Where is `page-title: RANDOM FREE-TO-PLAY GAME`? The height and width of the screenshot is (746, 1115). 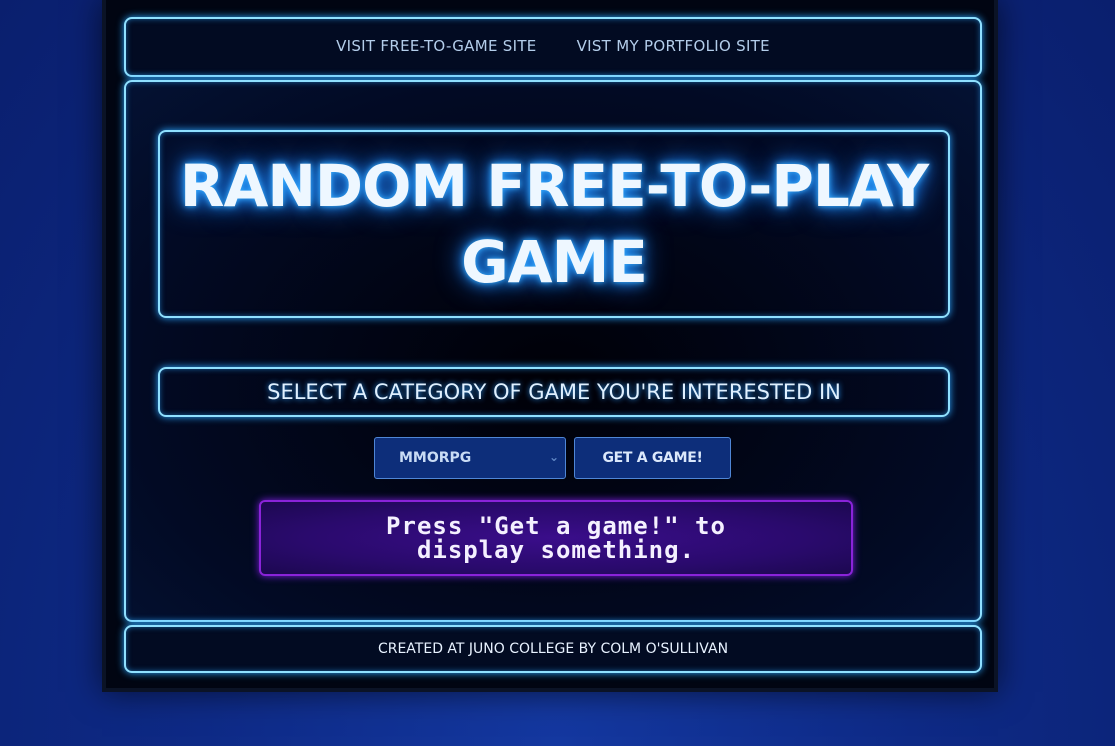 page-title: RANDOM FREE-TO-PLAY GAME is located at coordinates (554, 224).